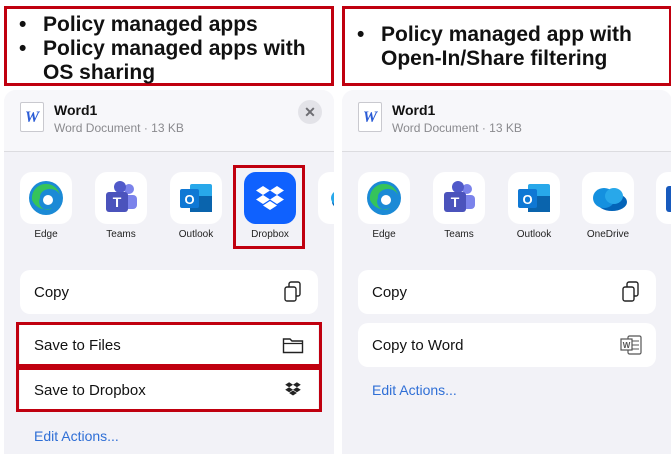  I want to click on close-icon: ✕, so click(310, 112).